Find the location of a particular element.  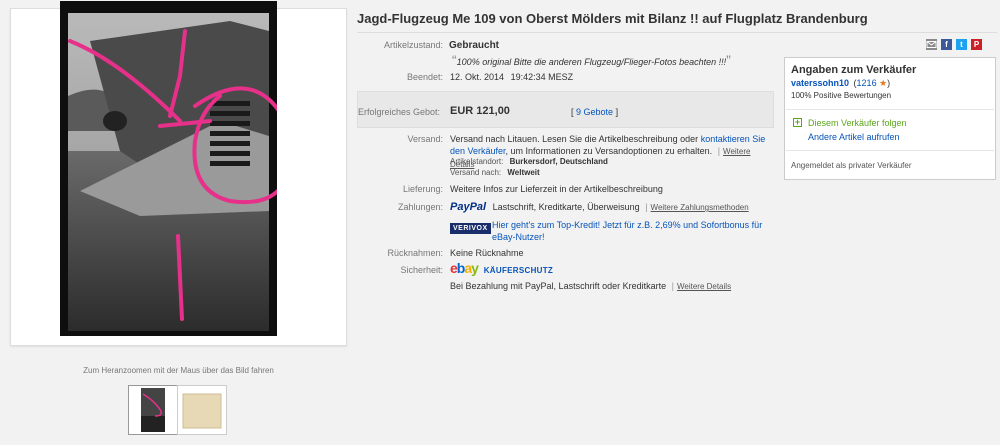

bid-count-link: 9 Gebote is located at coordinates (594, 112).